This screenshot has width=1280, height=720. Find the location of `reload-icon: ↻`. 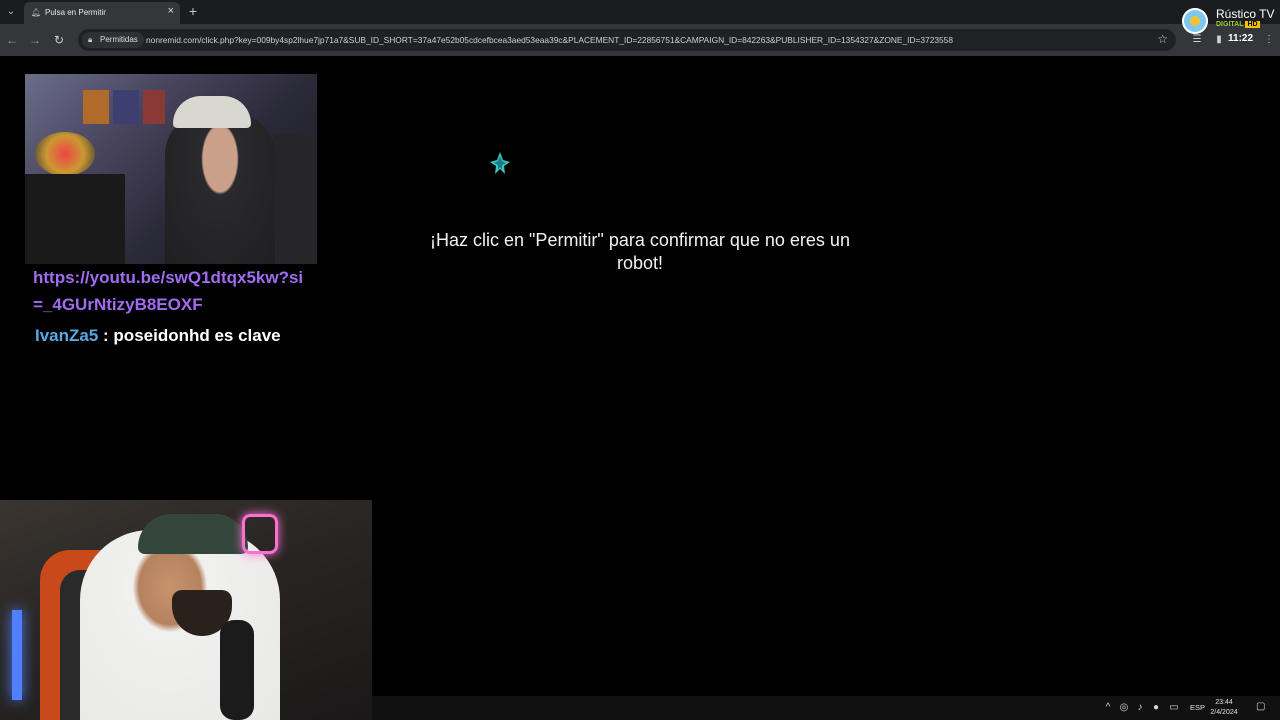

reload-icon: ↻ is located at coordinates (59, 40).